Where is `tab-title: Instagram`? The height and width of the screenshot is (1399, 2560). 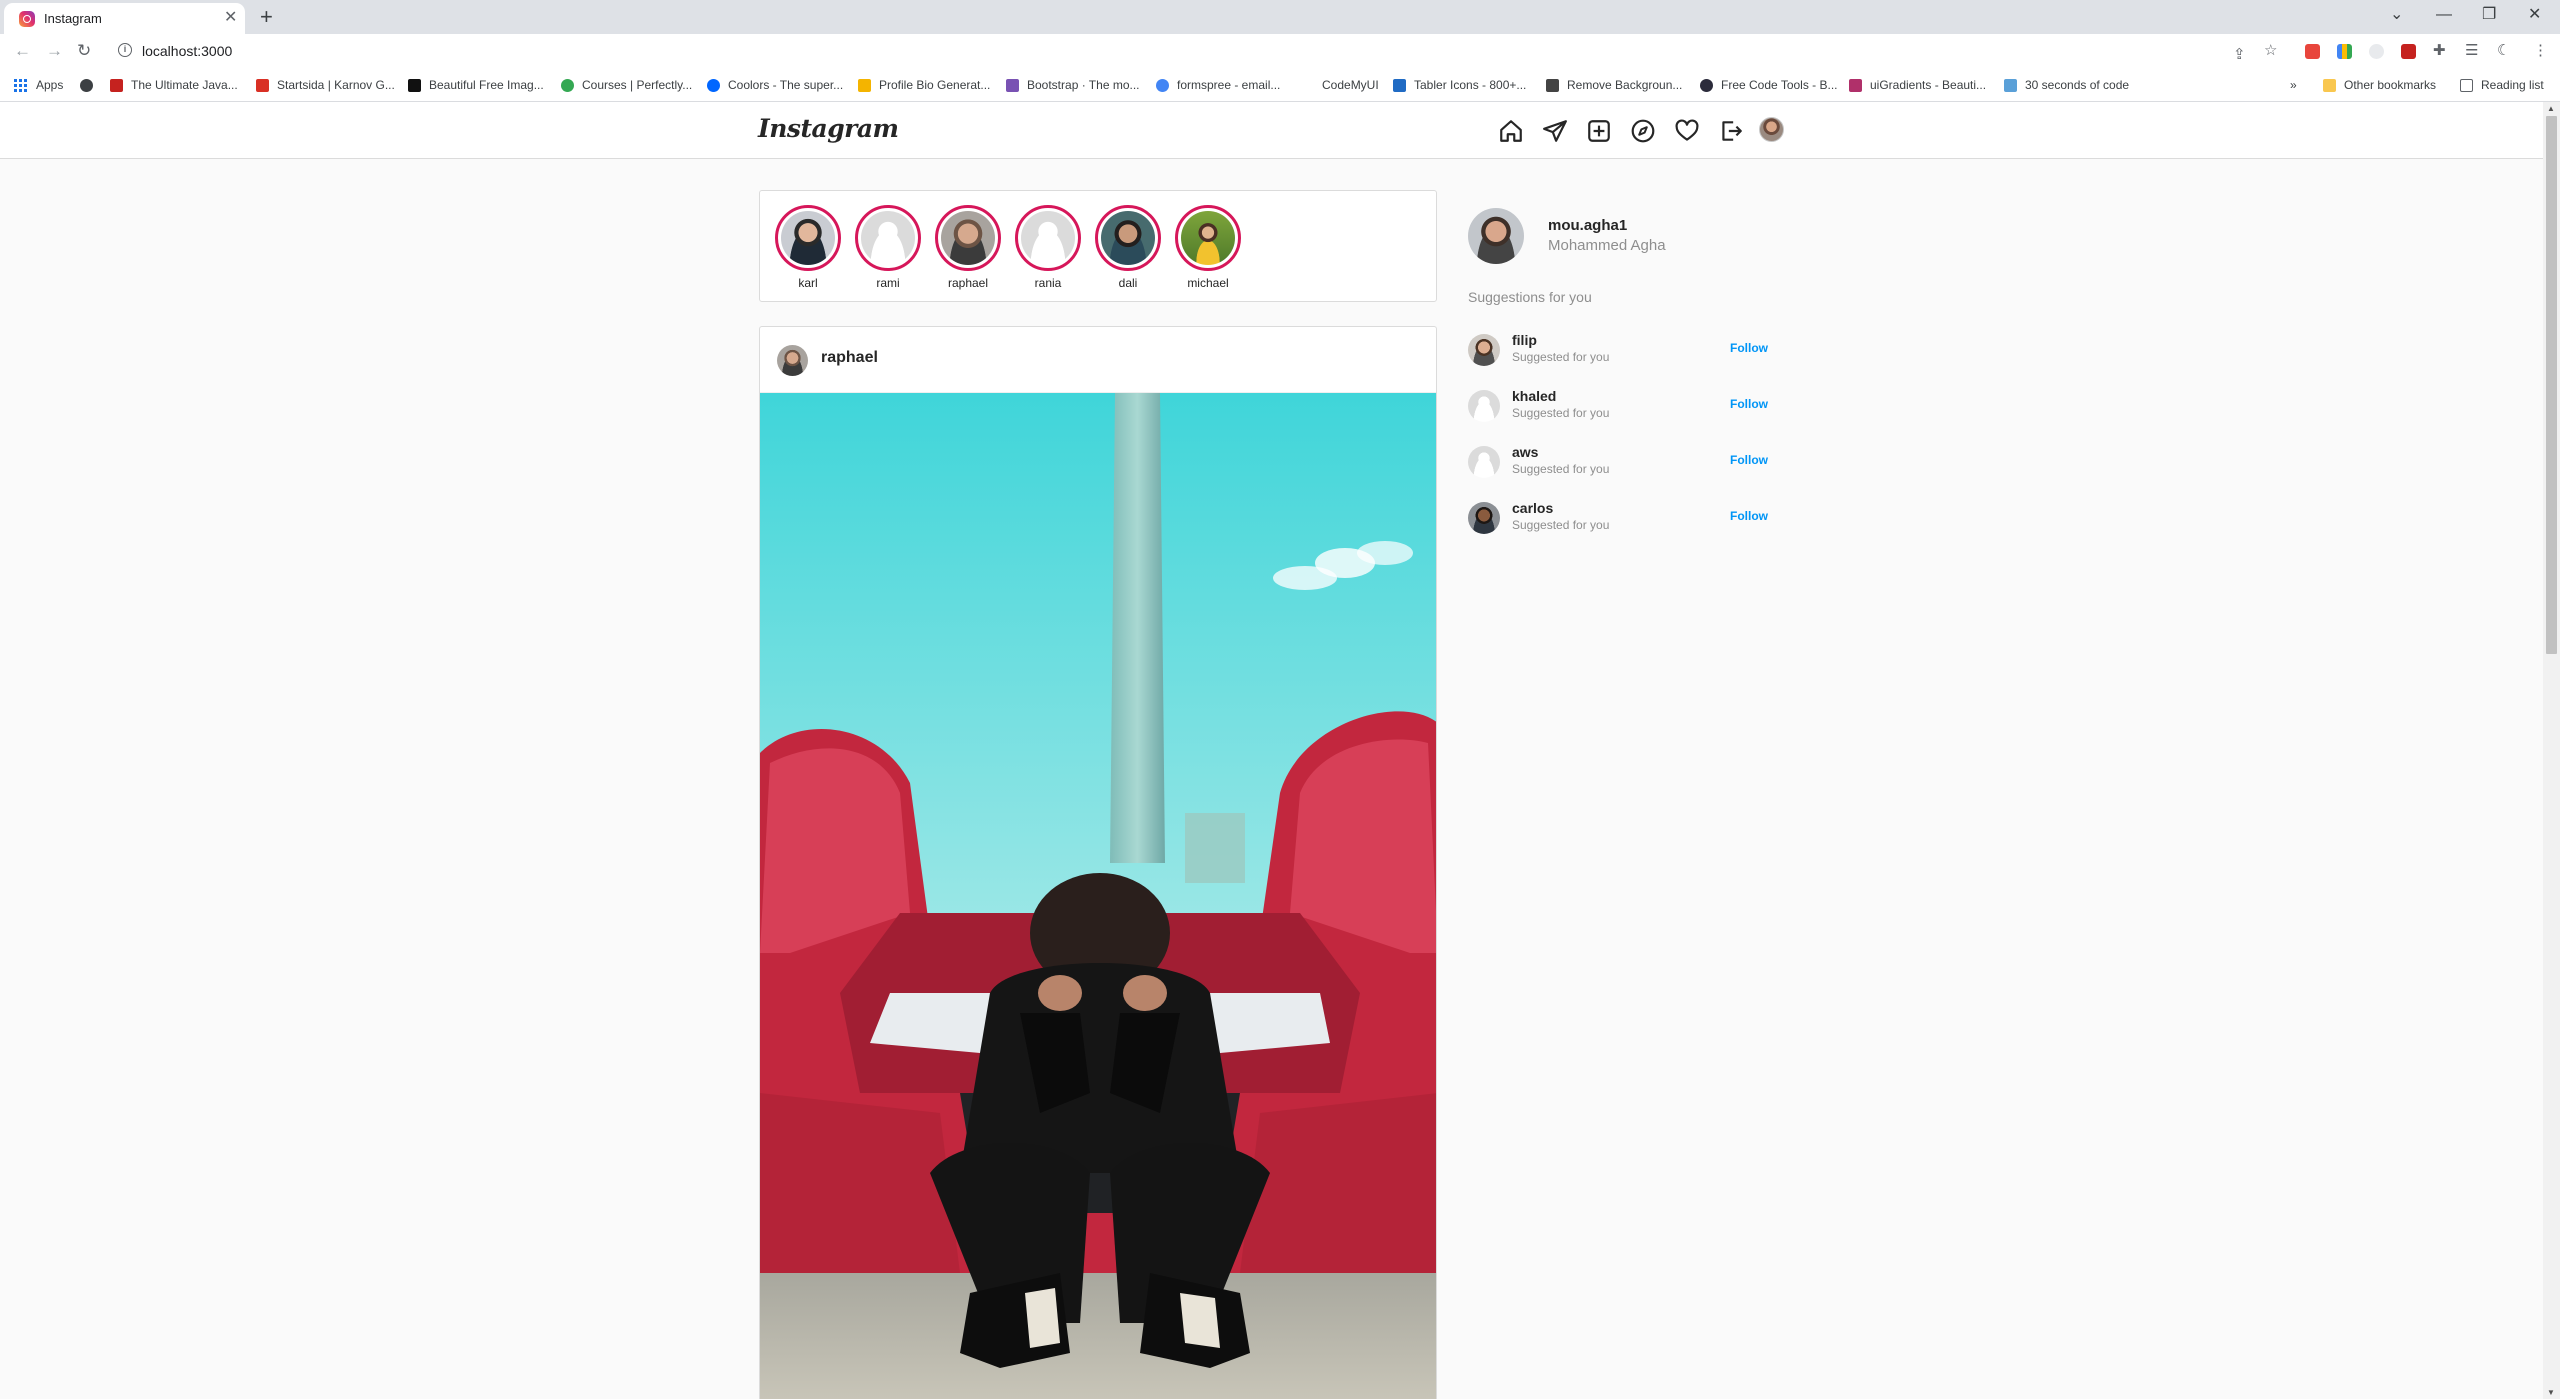
tab-title: Instagram is located at coordinates (73, 18).